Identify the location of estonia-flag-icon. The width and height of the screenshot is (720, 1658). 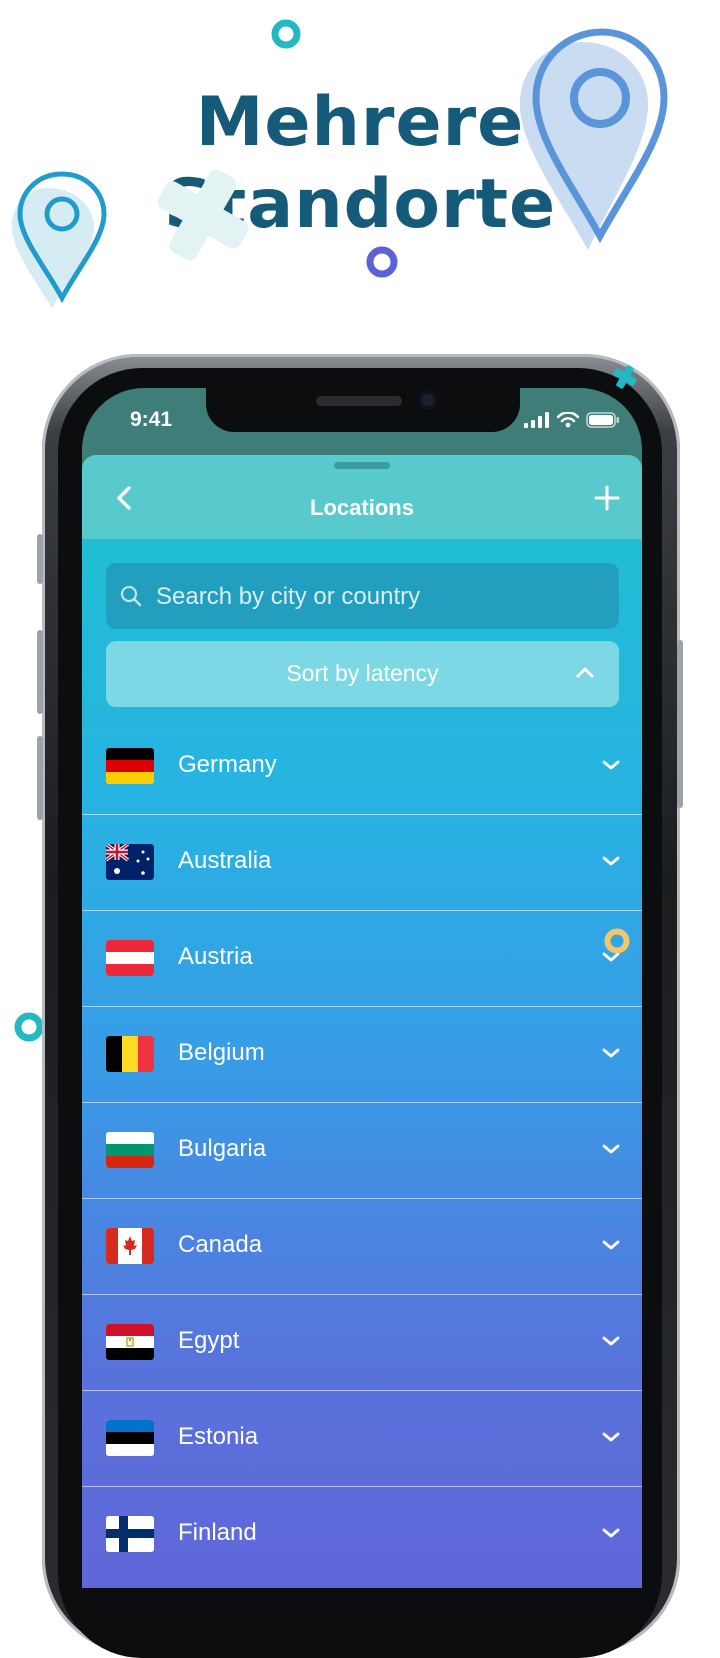
(130, 1438).